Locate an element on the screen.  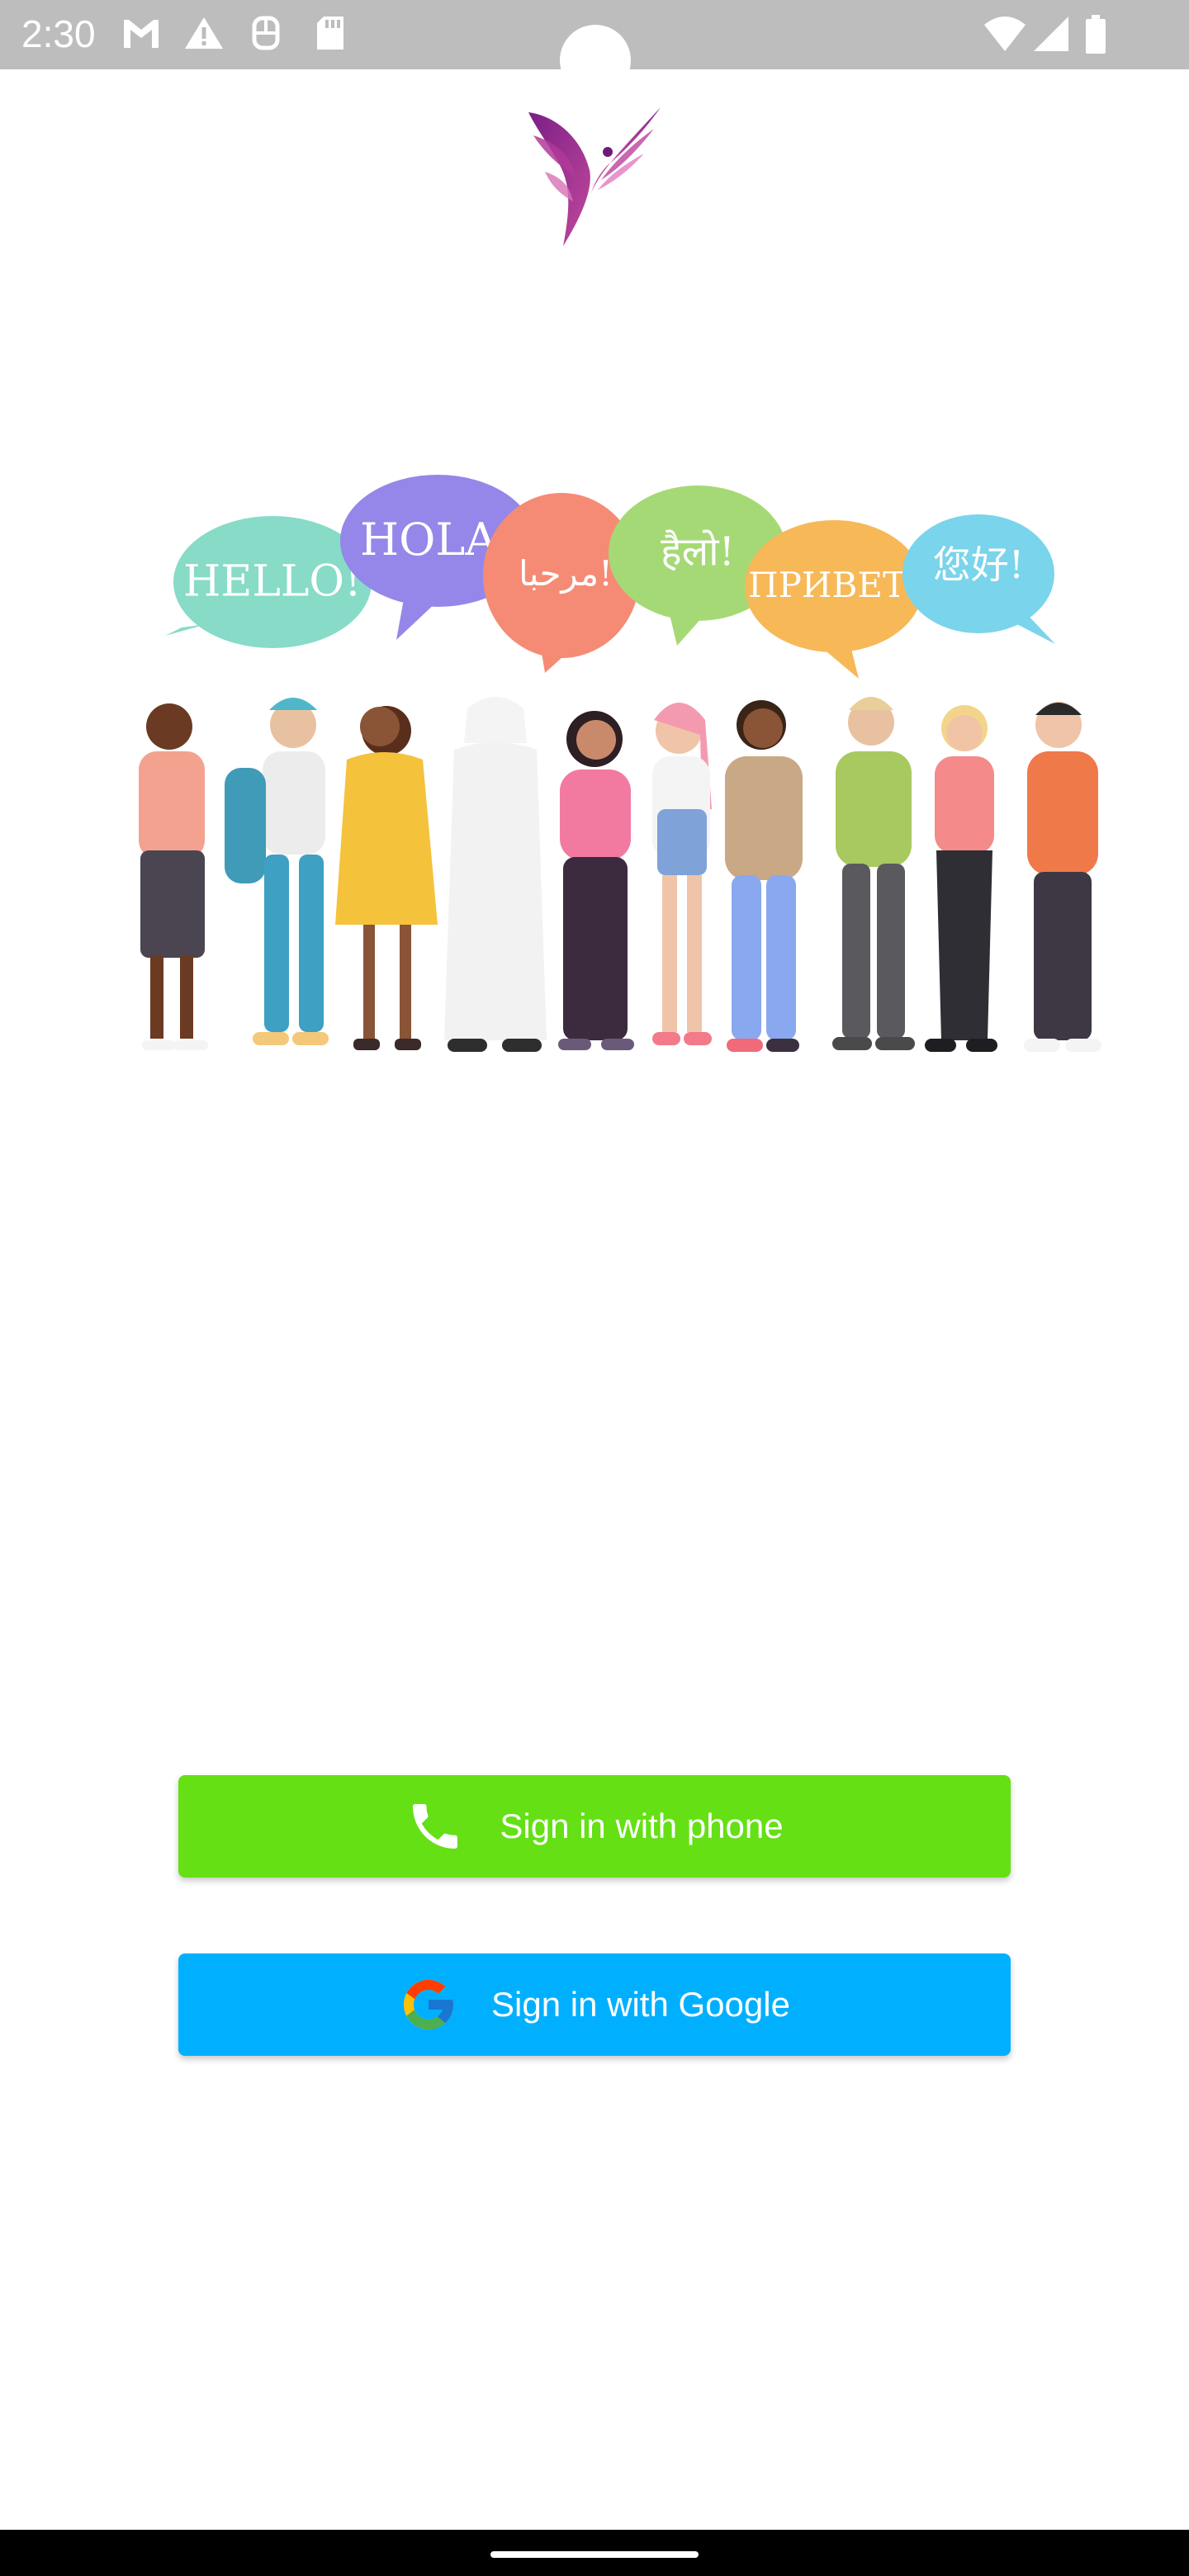
battery-icon is located at coordinates (1096, 34).